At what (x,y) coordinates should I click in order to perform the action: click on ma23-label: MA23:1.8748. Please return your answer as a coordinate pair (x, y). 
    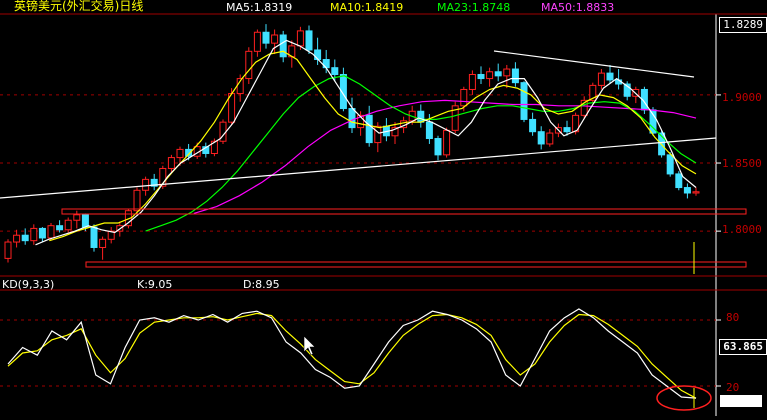
    Looking at the image, I should click on (474, 7).